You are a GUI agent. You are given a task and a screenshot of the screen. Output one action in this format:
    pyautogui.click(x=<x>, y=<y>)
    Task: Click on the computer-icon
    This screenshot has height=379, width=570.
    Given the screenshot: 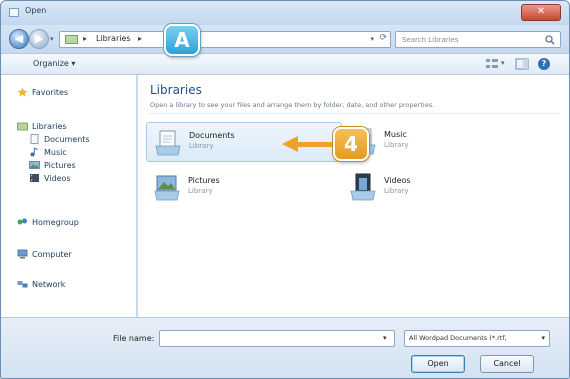 What is the action you would take?
    pyautogui.click(x=22, y=254)
    